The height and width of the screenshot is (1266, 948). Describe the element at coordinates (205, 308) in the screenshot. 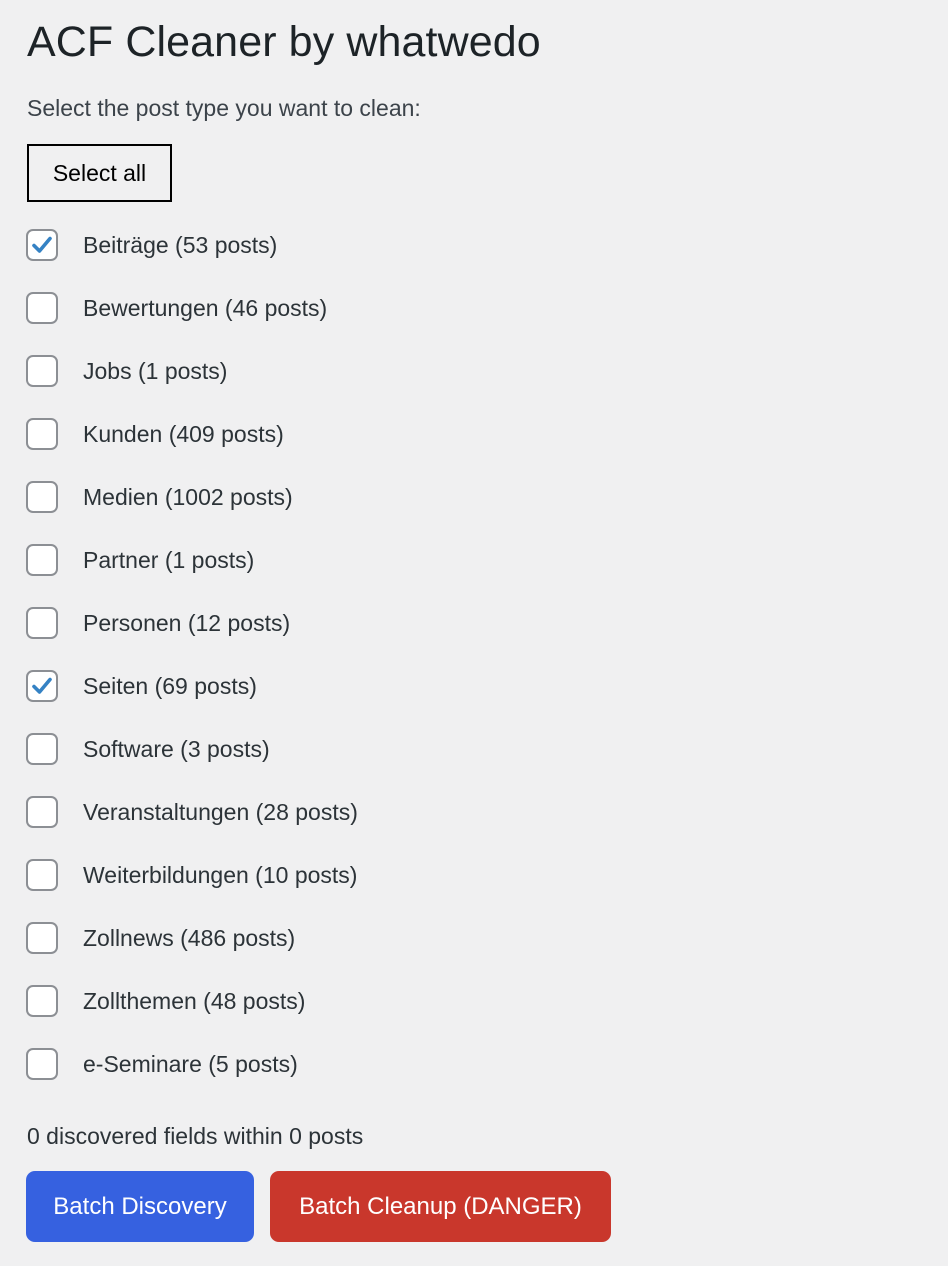

I see `post-type-label: Bewertungen (46 posts)` at that location.